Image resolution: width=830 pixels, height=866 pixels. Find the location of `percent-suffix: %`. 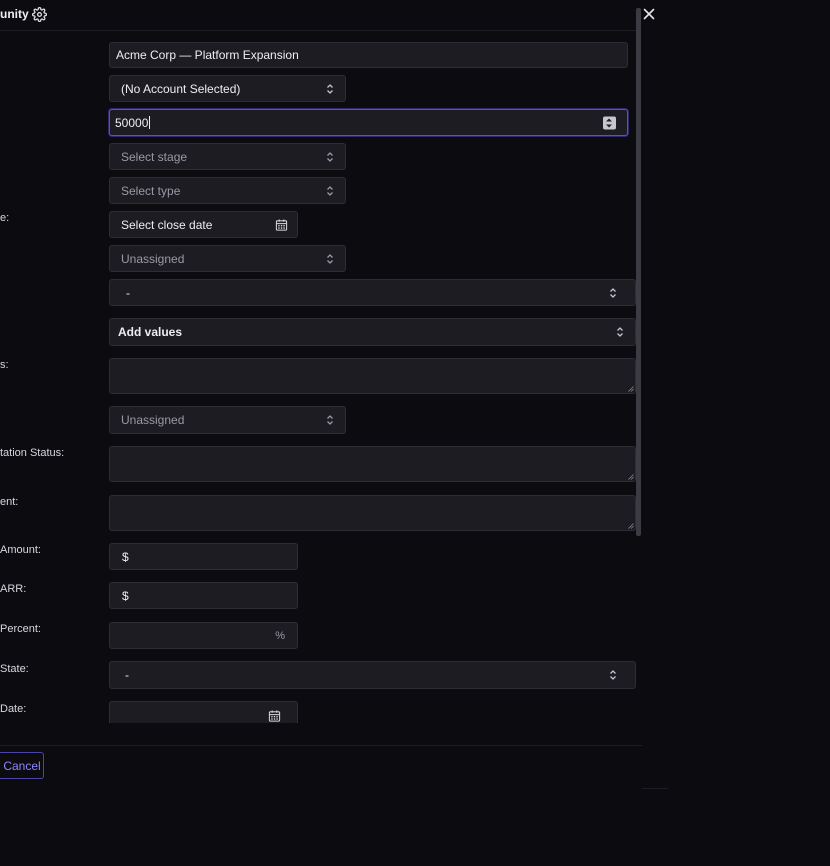

percent-suffix: % is located at coordinates (280, 635).